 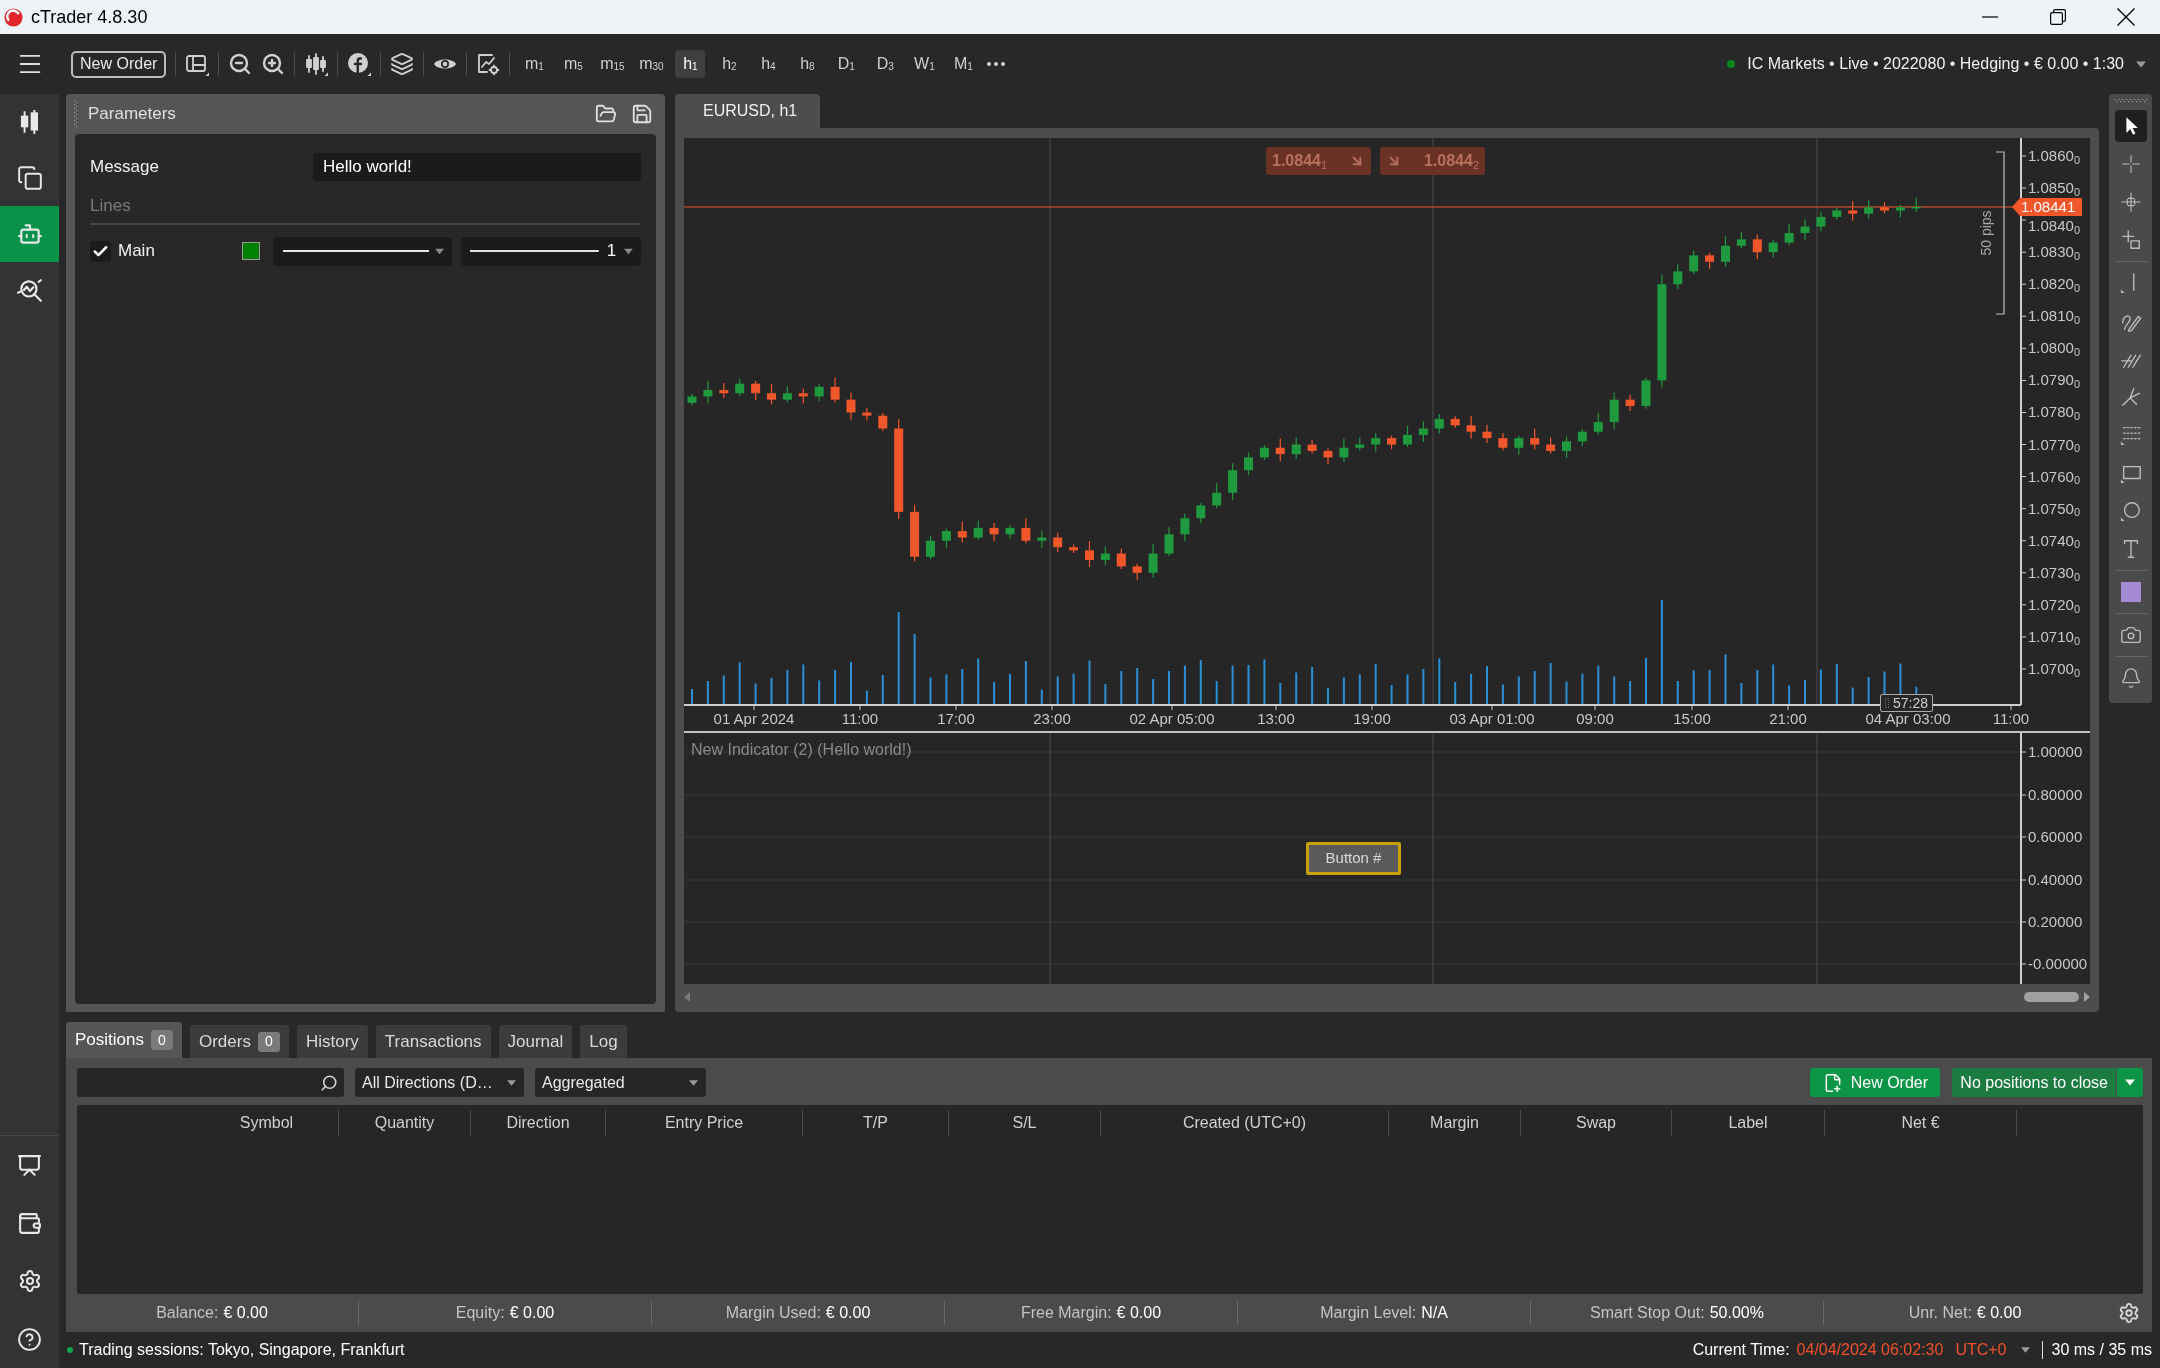 What do you see at coordinates (2126, 17) in the screenshot?
I see `close-icon` at bounding box center [2126, 17].